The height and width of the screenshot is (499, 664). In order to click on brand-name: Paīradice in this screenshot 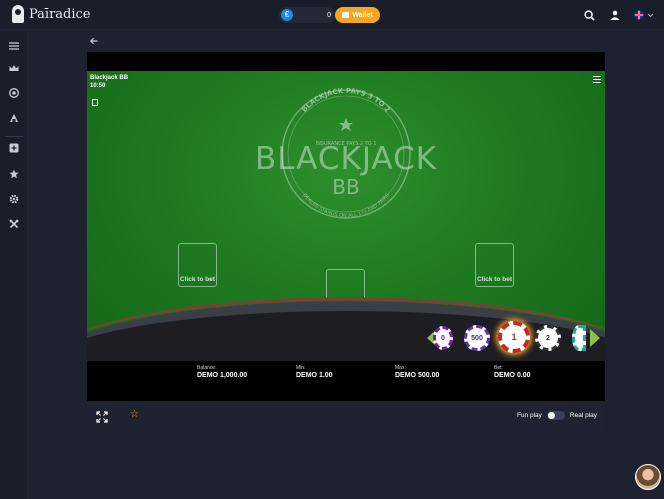, I will do `click(60, 14)`.